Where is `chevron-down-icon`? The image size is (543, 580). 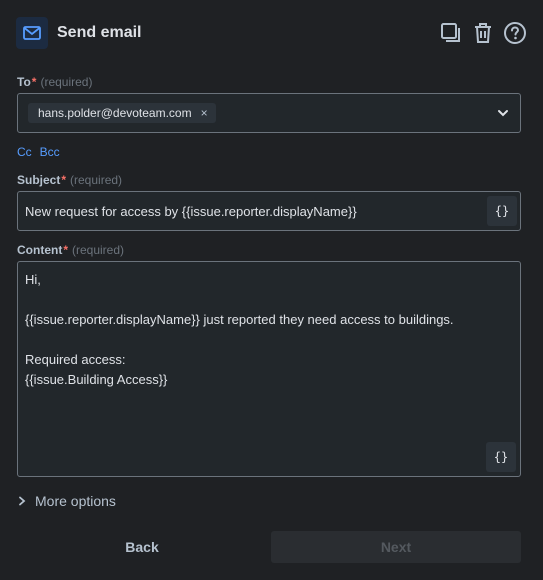 chevron-down-icon is located at coordinates (503, 113).